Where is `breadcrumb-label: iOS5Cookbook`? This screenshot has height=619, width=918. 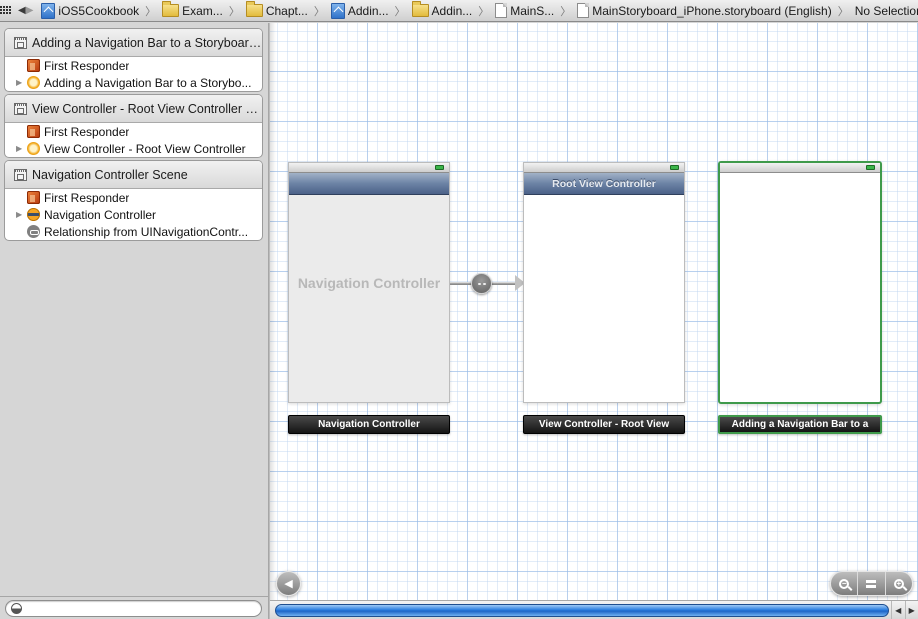 breadcrumb-label: iOS5Cookbook is located at coordinates (99, 10).